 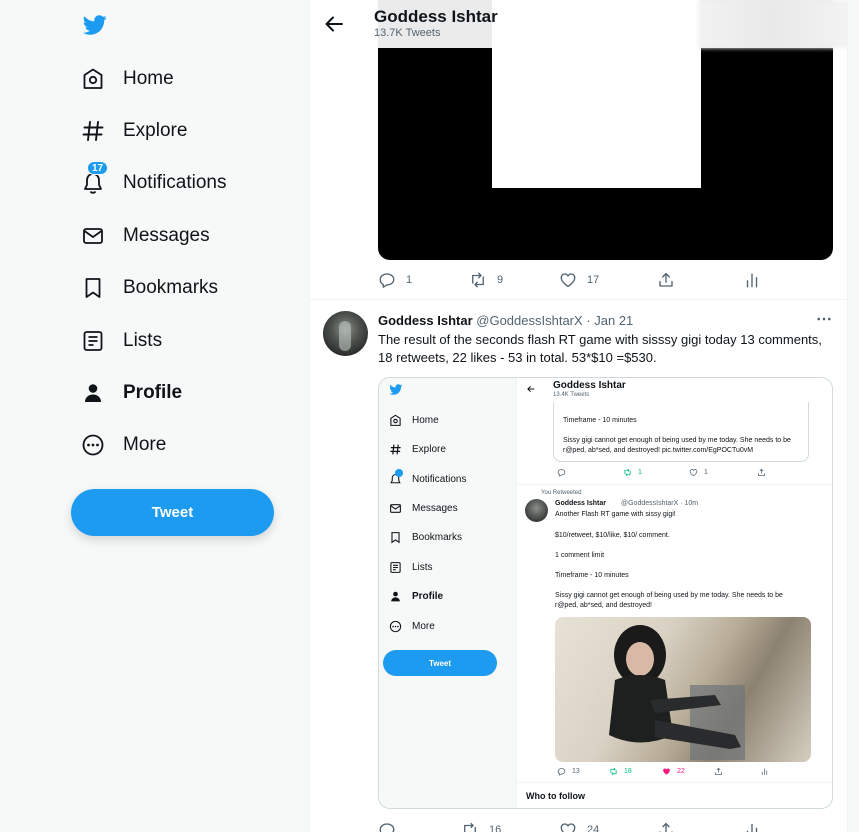 I want to click on nav-more-label: More, so click(x=145, y=444).